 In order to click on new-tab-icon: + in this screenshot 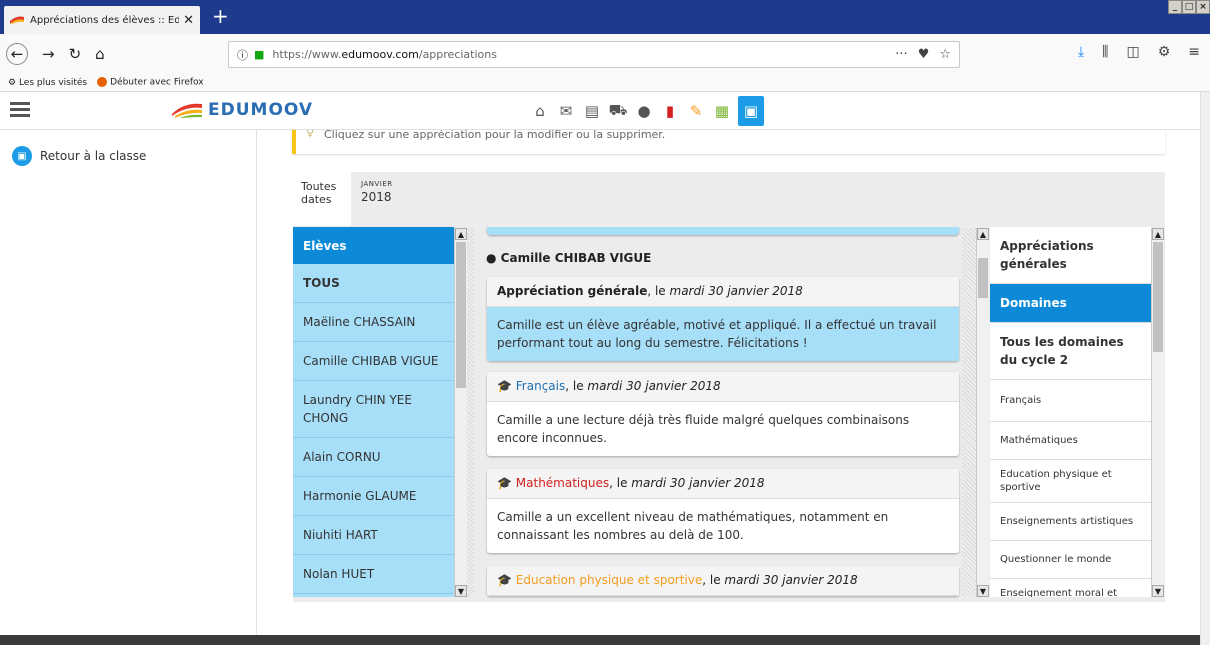, I will do `click(220, 16)`.